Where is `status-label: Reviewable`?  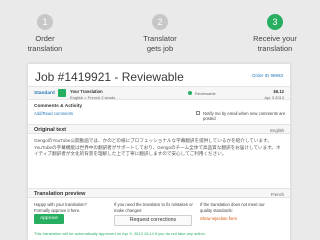 status-label: Reviewable is located at coordinates (205, 93).